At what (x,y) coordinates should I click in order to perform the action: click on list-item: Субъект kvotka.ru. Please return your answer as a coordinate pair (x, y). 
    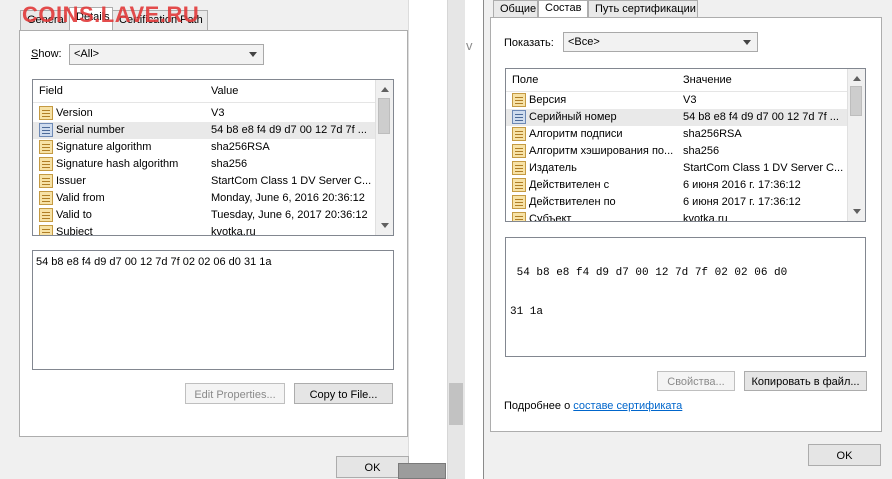
    Looking at the image, I should click on (677, 216).